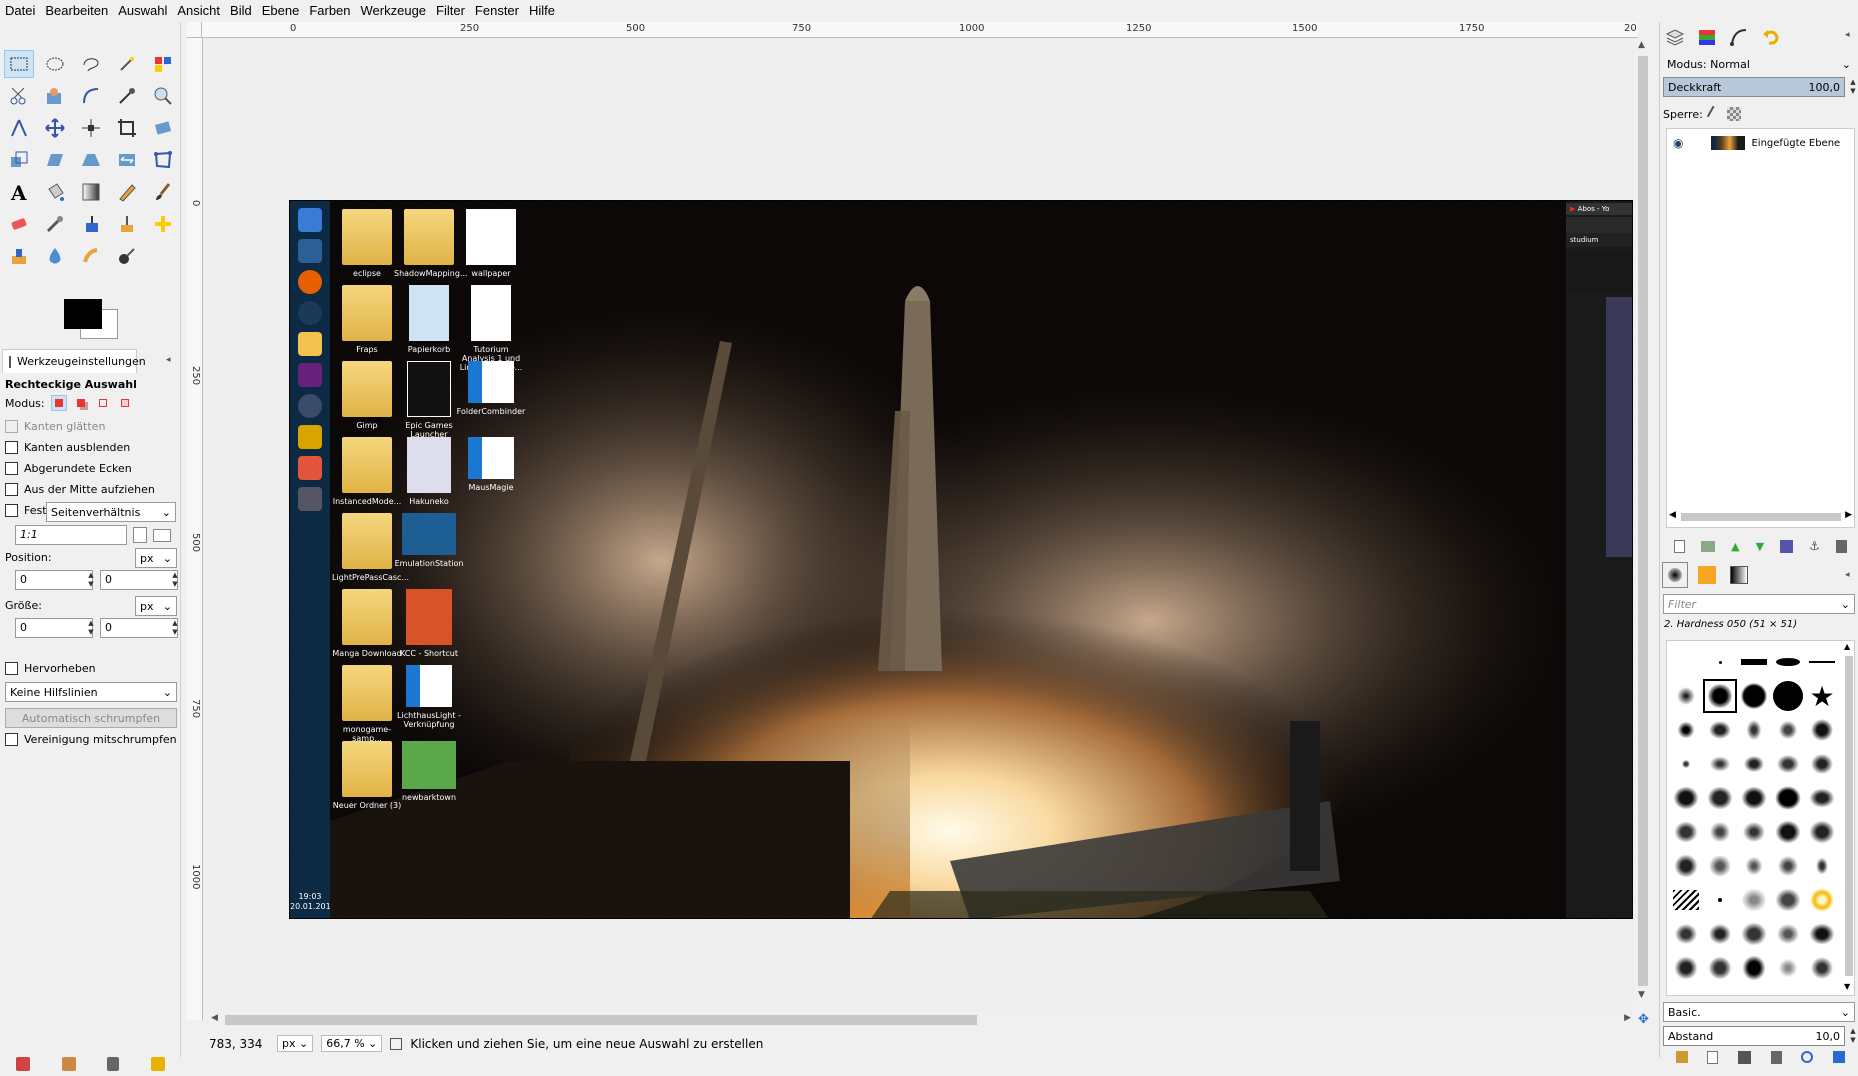 This screenshot has width=1858, height=1076. Describe the element at coordinates (1735, 546) in the screenshot. I see `raise-layer-icon: ▲` at that location.